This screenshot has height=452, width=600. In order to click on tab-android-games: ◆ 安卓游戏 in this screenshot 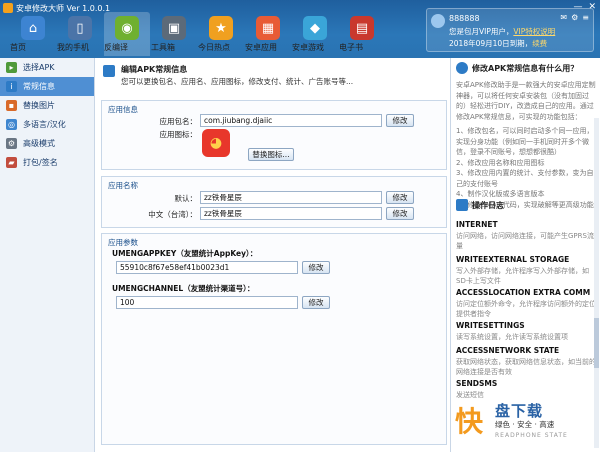, I will do `click(315, 34)`.